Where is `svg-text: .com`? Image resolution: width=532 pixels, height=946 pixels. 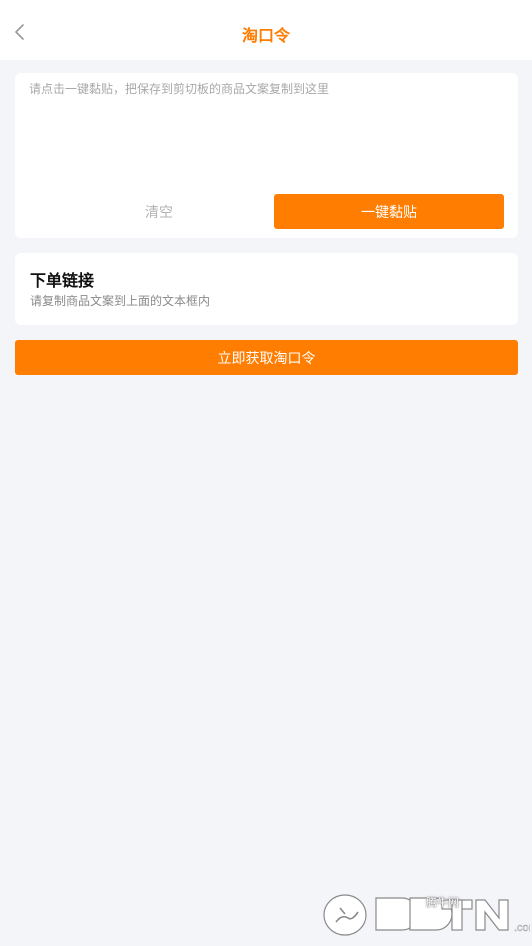 svg-text: .com is located at coordinates (522, 928).